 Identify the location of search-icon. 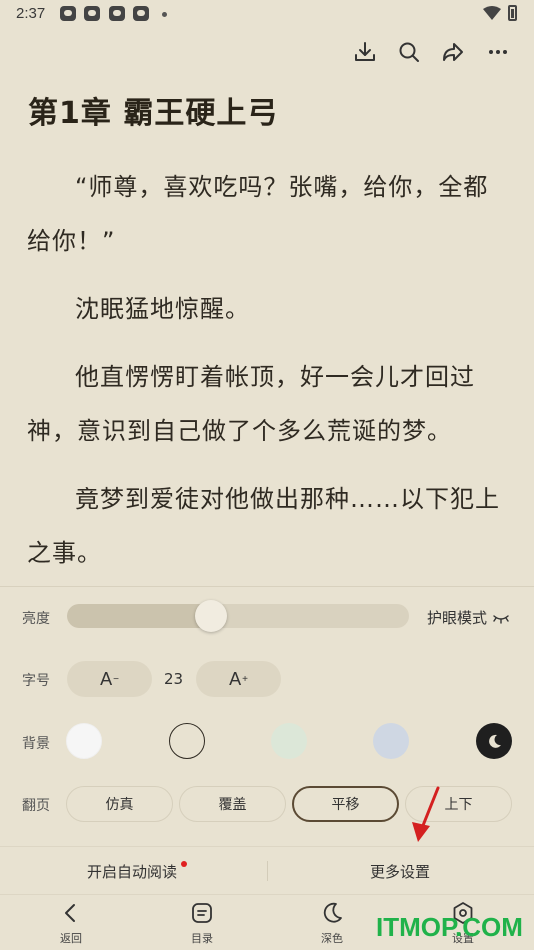
(409, 52).